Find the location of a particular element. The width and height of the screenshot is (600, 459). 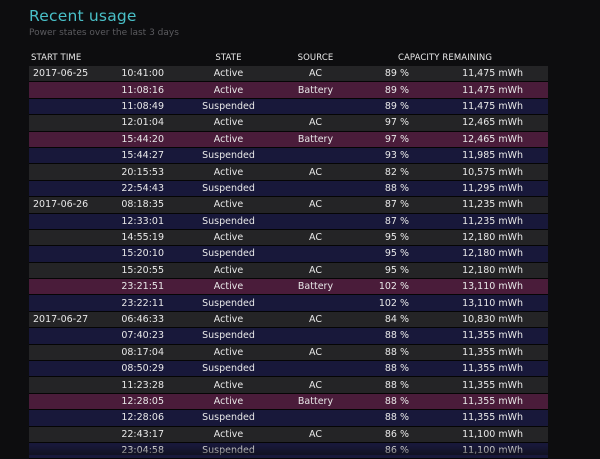

cell-capacity-percent: 102 % is located at coordinates (393, 303).